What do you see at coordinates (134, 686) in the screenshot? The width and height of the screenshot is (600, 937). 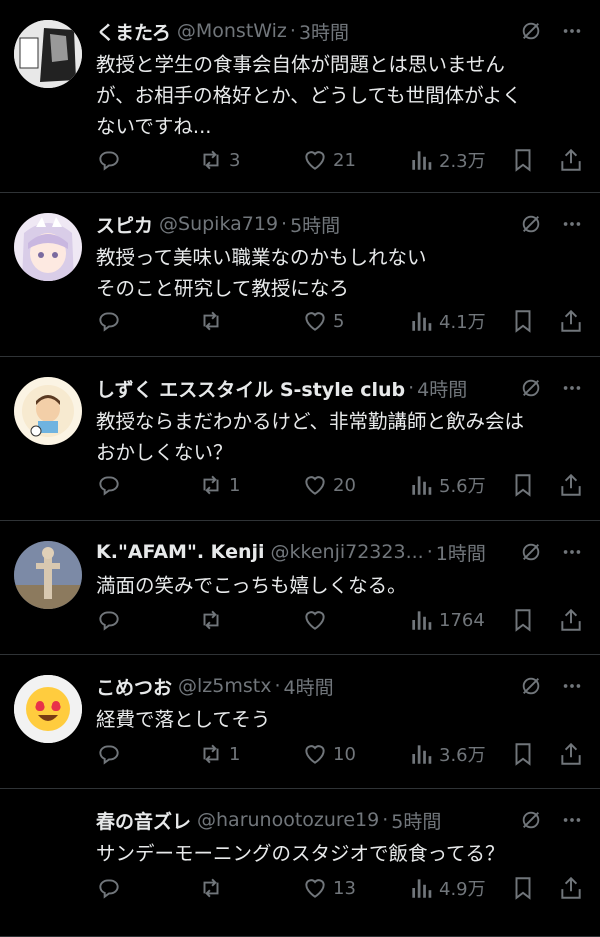 I see `author-name: こめつお` at bounding box center [134, 686].